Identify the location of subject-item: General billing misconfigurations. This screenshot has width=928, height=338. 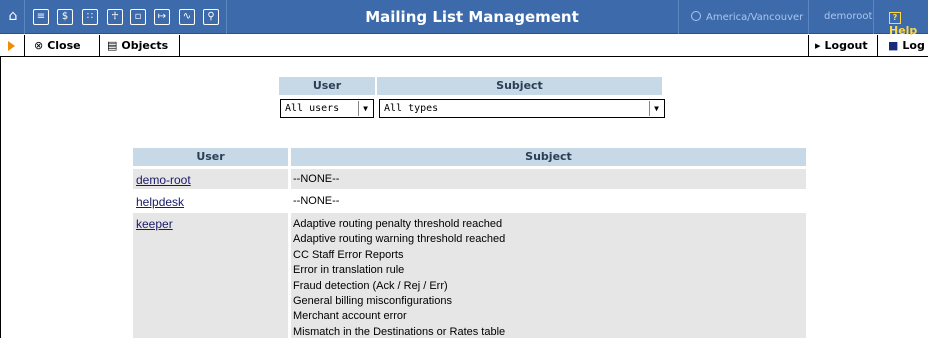
(372, 300).